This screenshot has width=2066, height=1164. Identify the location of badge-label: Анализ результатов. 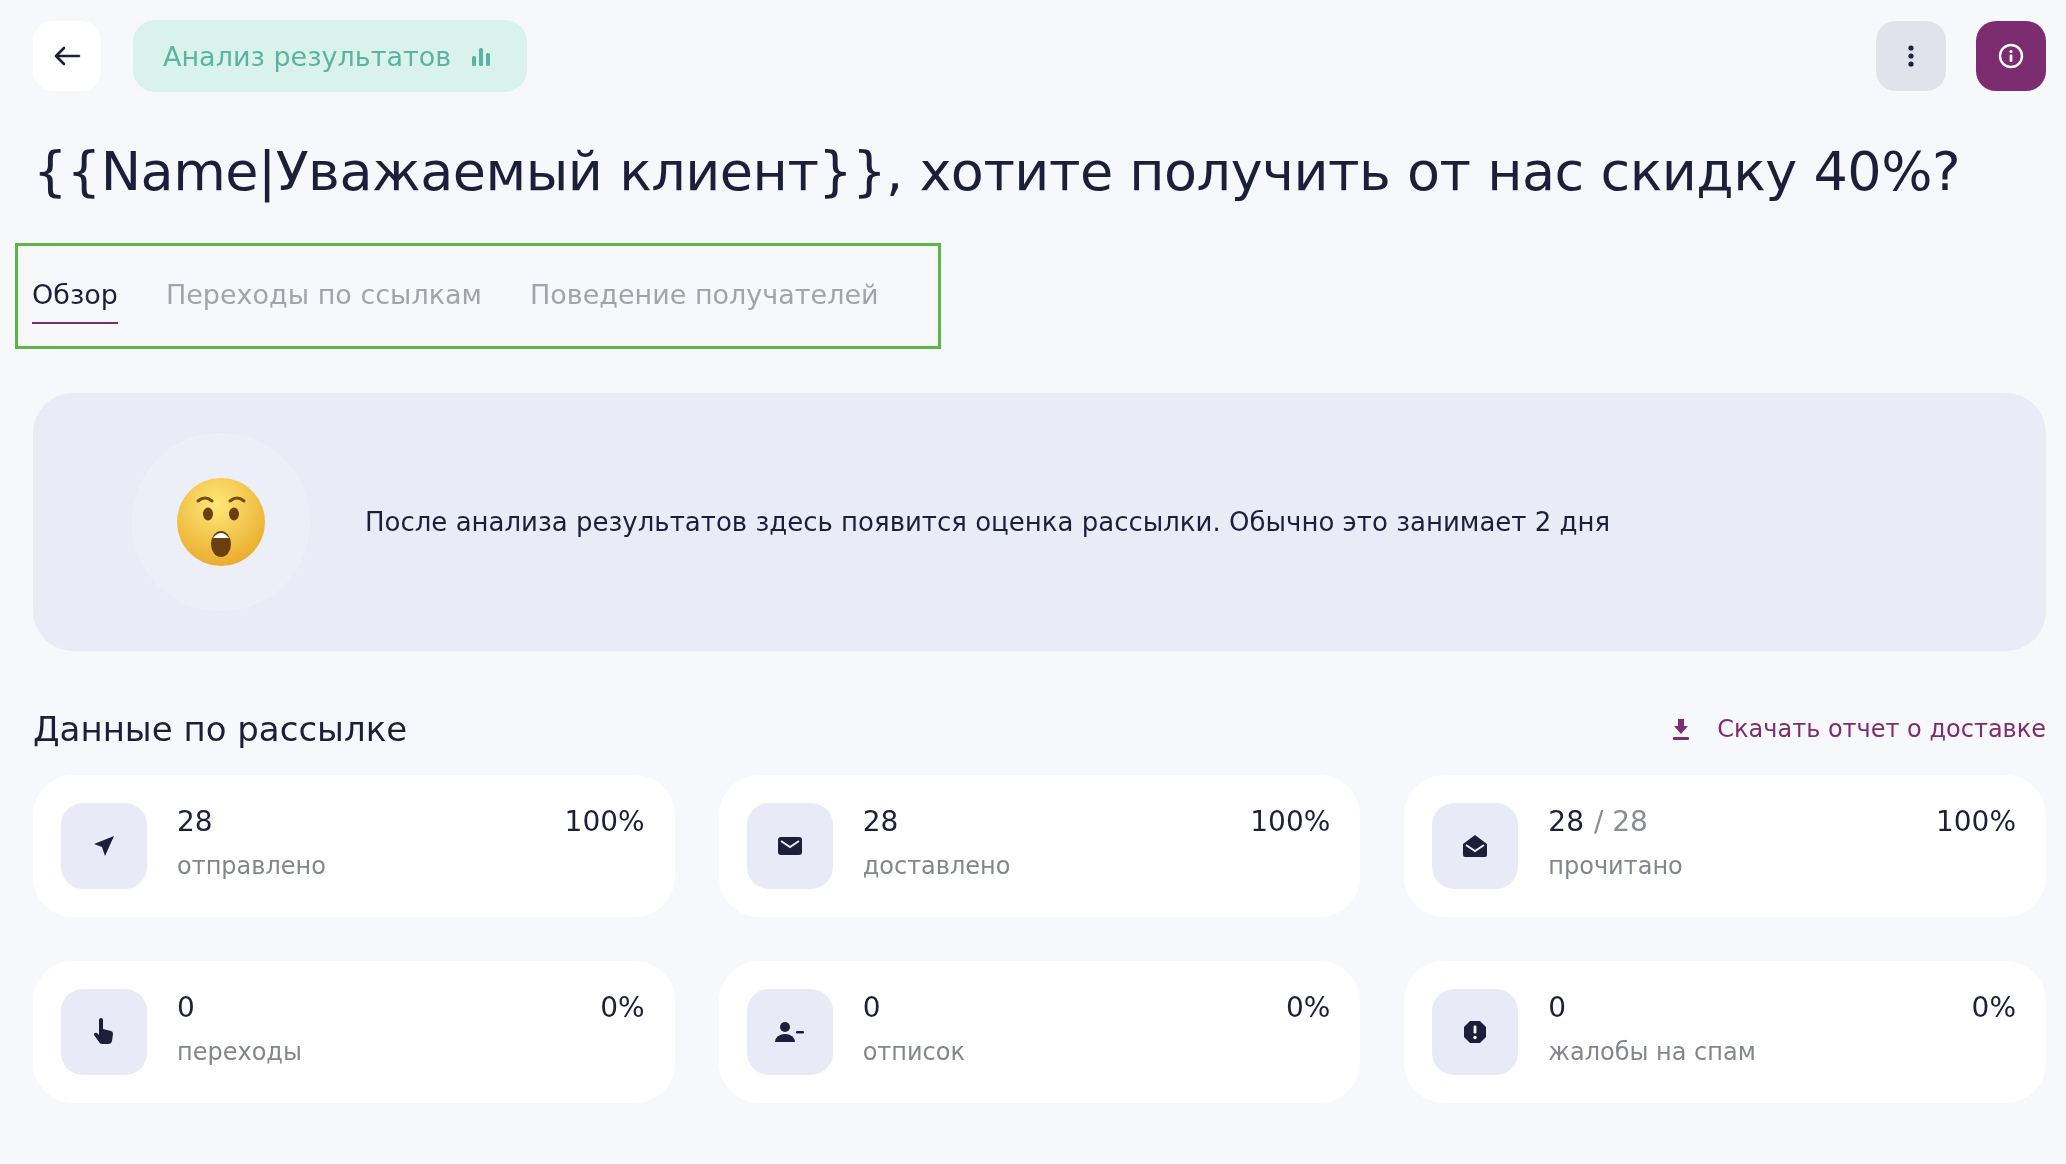
(307, 56).